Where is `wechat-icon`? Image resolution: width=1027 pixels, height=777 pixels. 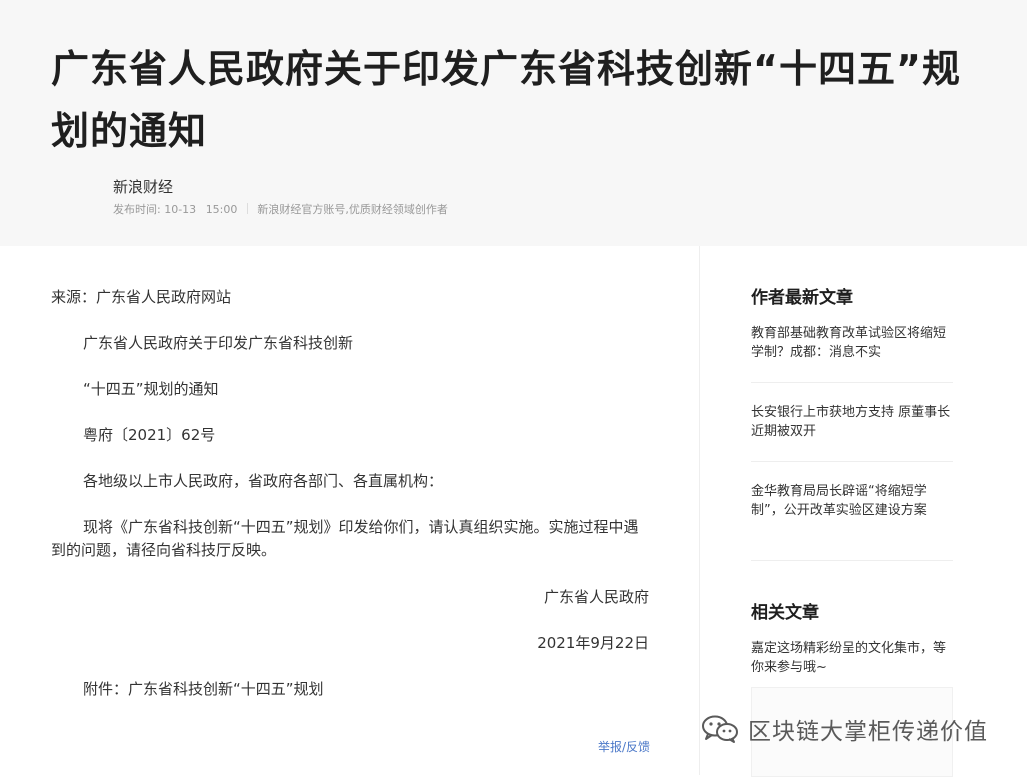
wechat-icon is located at coordinates (720, 729).